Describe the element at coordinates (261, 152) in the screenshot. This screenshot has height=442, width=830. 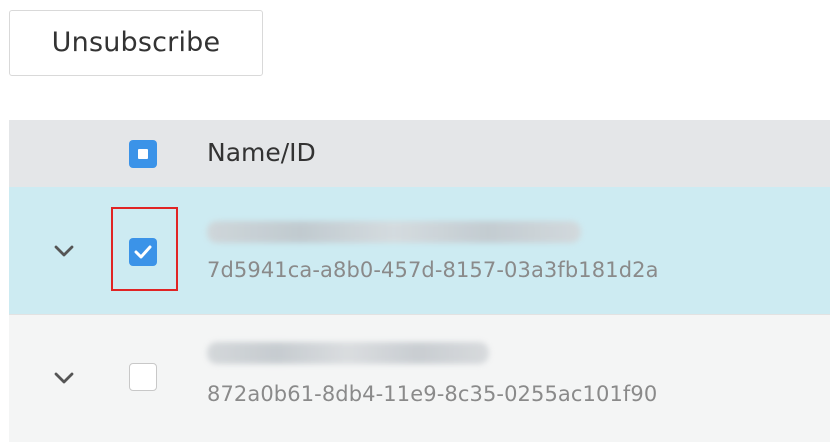
I see `column-header-name-id: Name/ID` at that location.